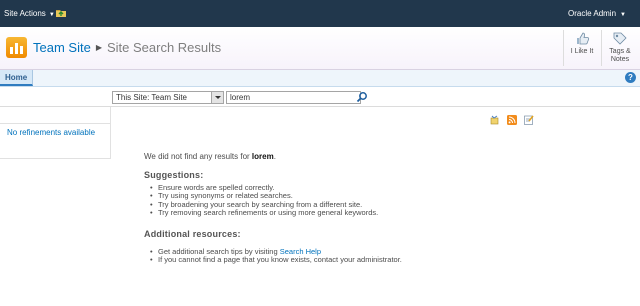 The image size is (640, 306). I want to click on suggestions-heading: Suggestions:, so click(174, 175).